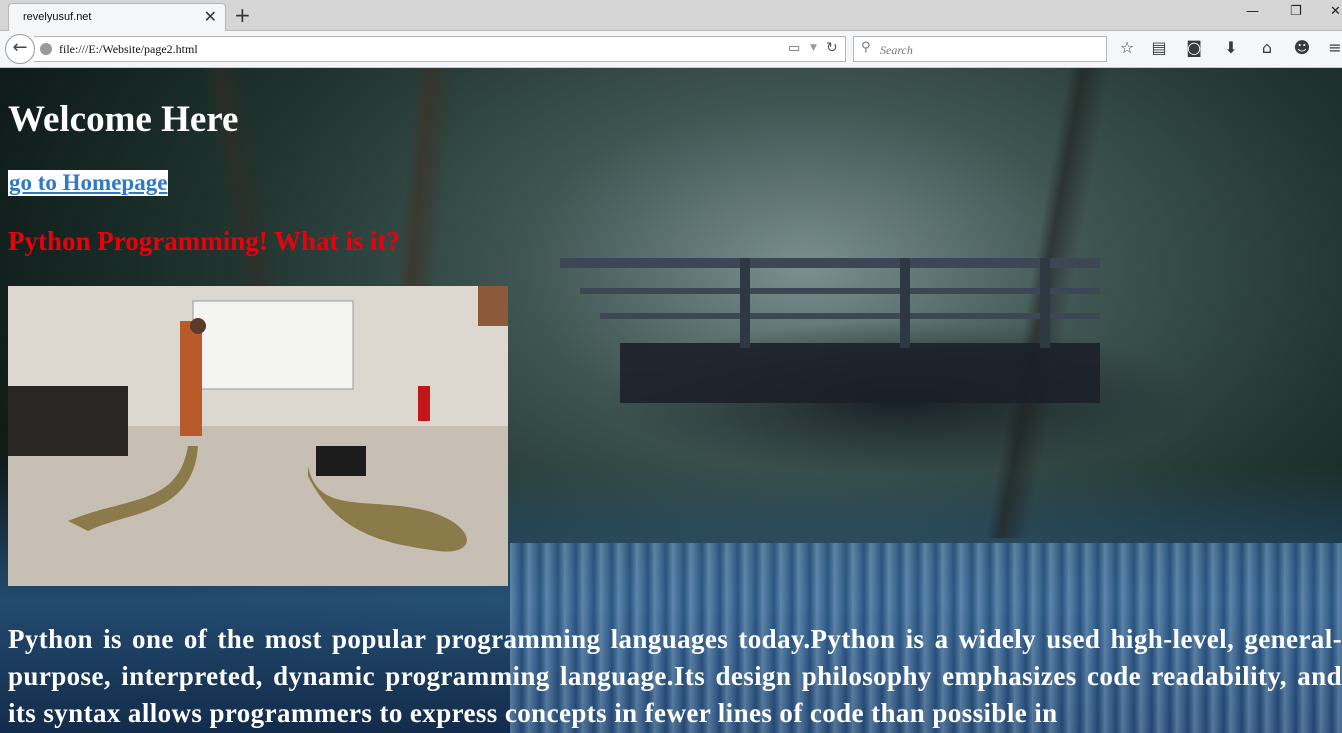 The height and width of the screenshot is (733, 1342). I want to click on restore-icon: ❐, so click(1296, 11).